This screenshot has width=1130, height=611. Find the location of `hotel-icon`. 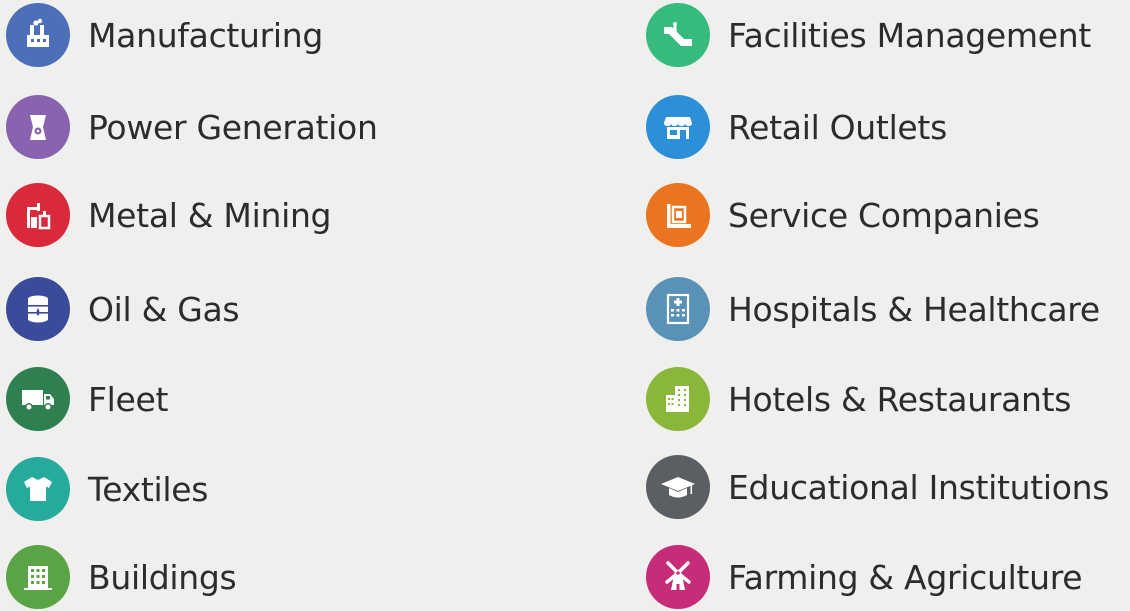

hotel-icon is located at coordinates (677, 399).